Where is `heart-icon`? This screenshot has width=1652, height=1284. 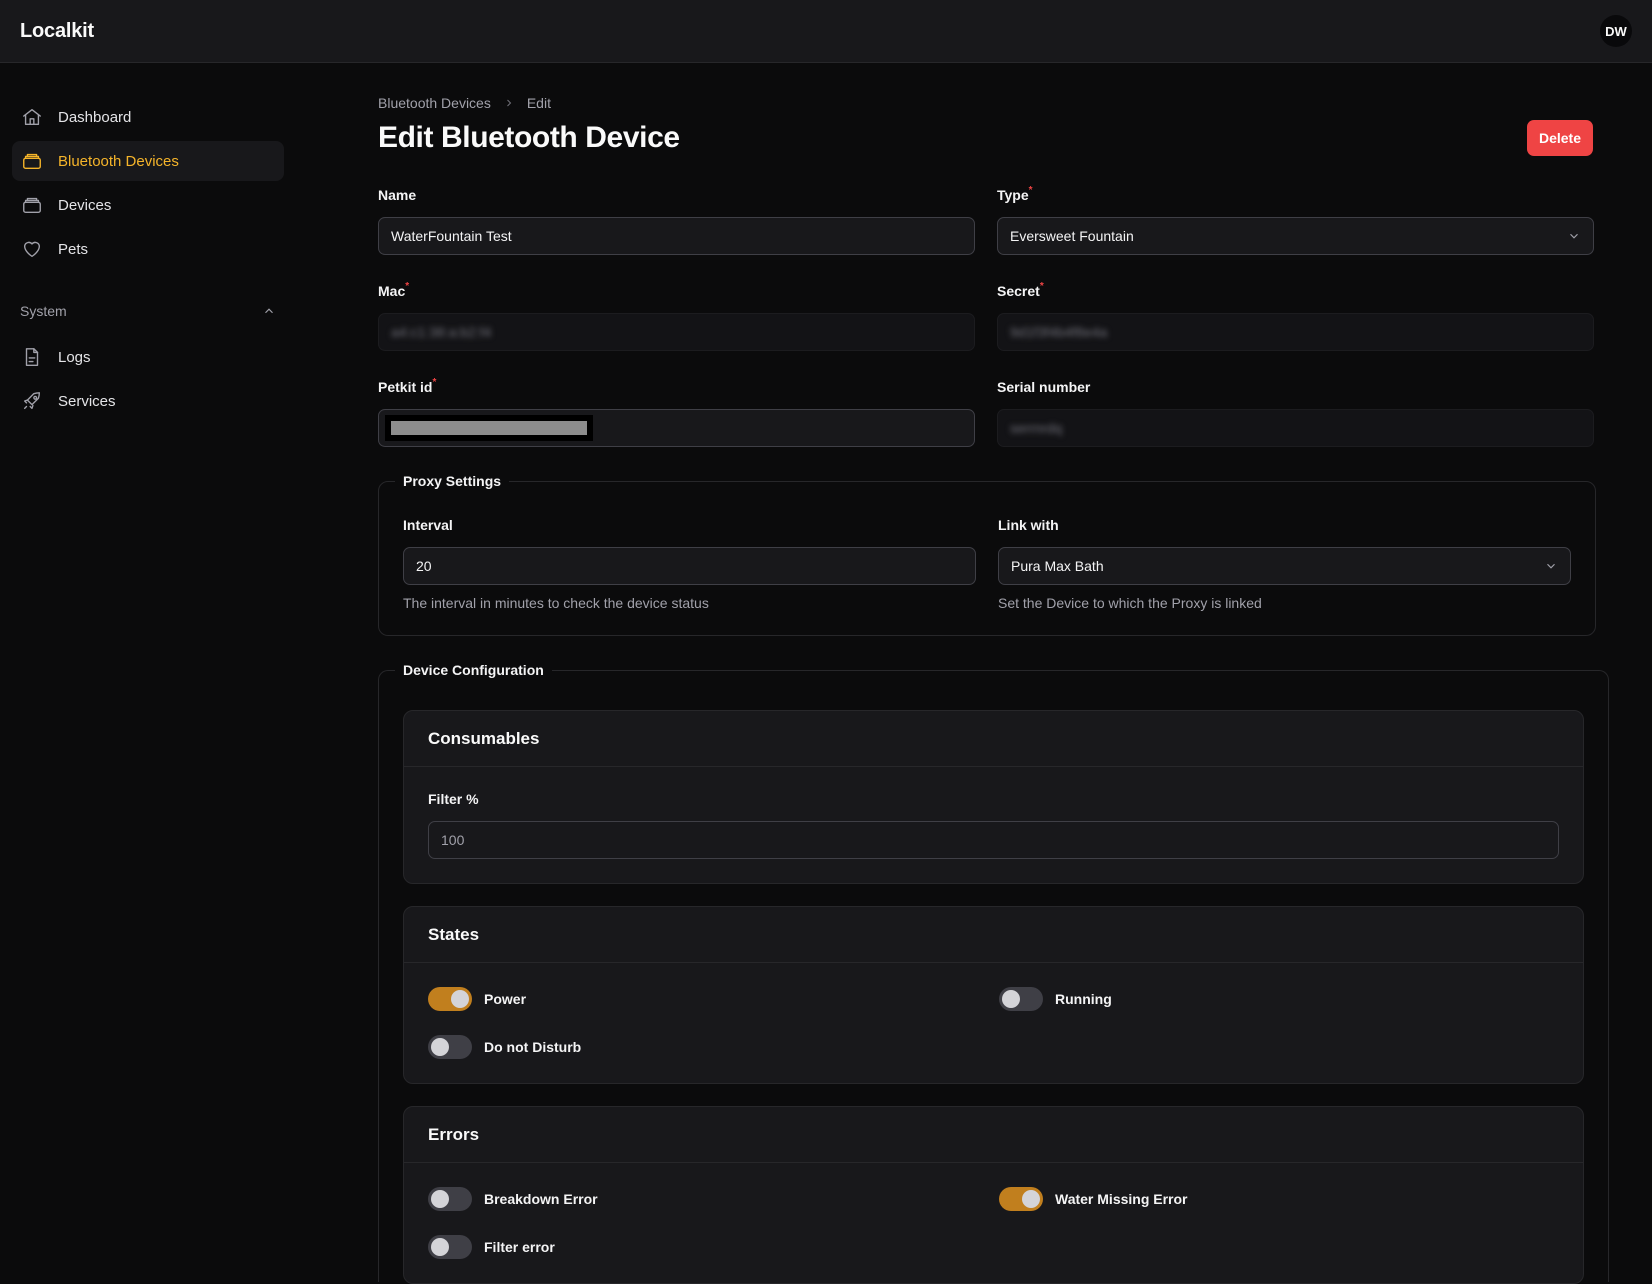 heart-icon is located at coordinates (32, 249).